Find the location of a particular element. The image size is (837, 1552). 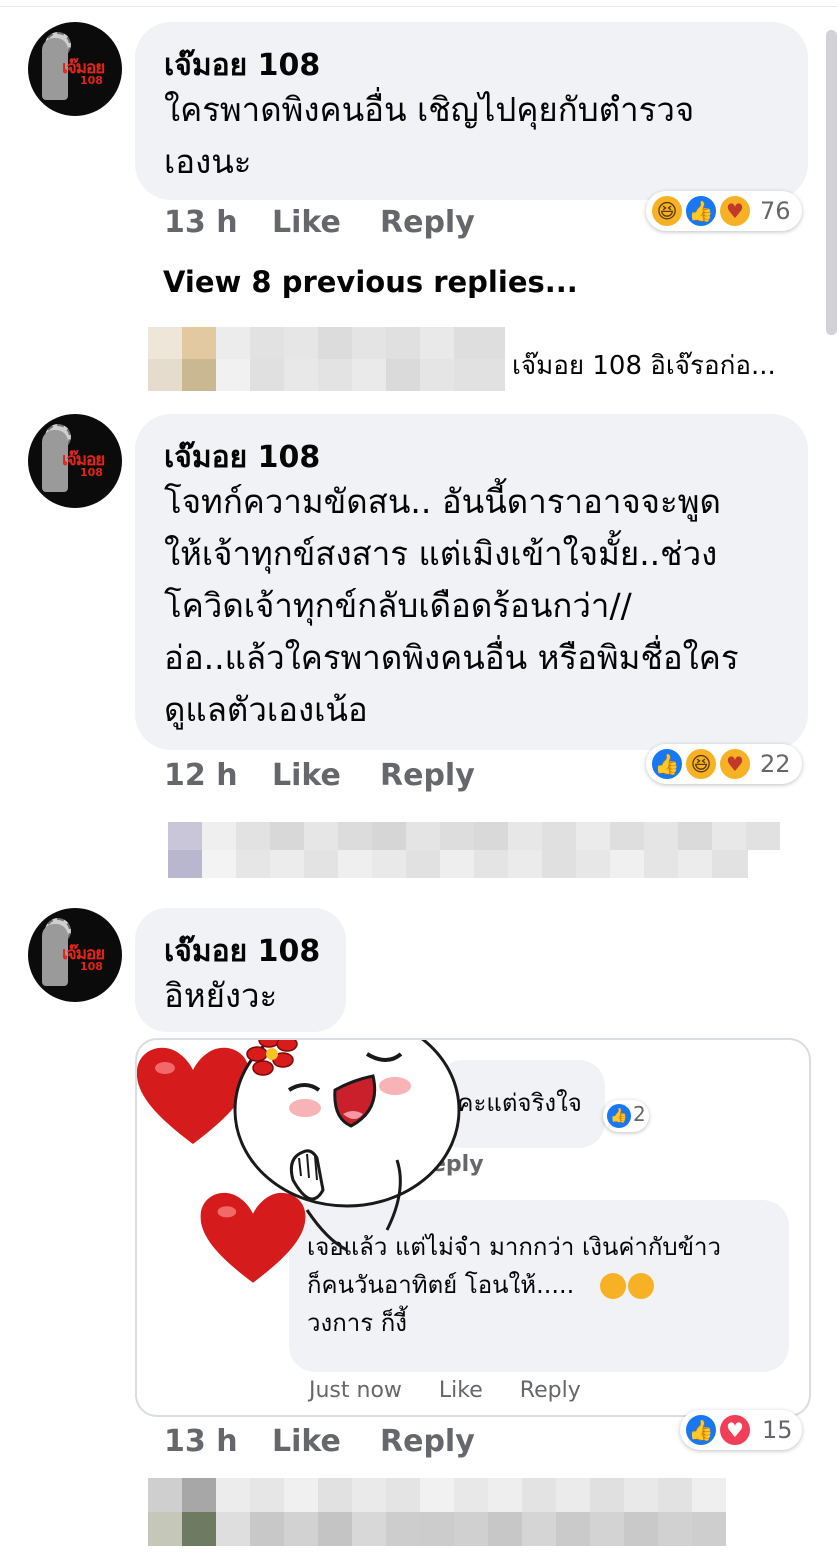

laughing-character-sticker-icon is located at coordinates (347, 1146).